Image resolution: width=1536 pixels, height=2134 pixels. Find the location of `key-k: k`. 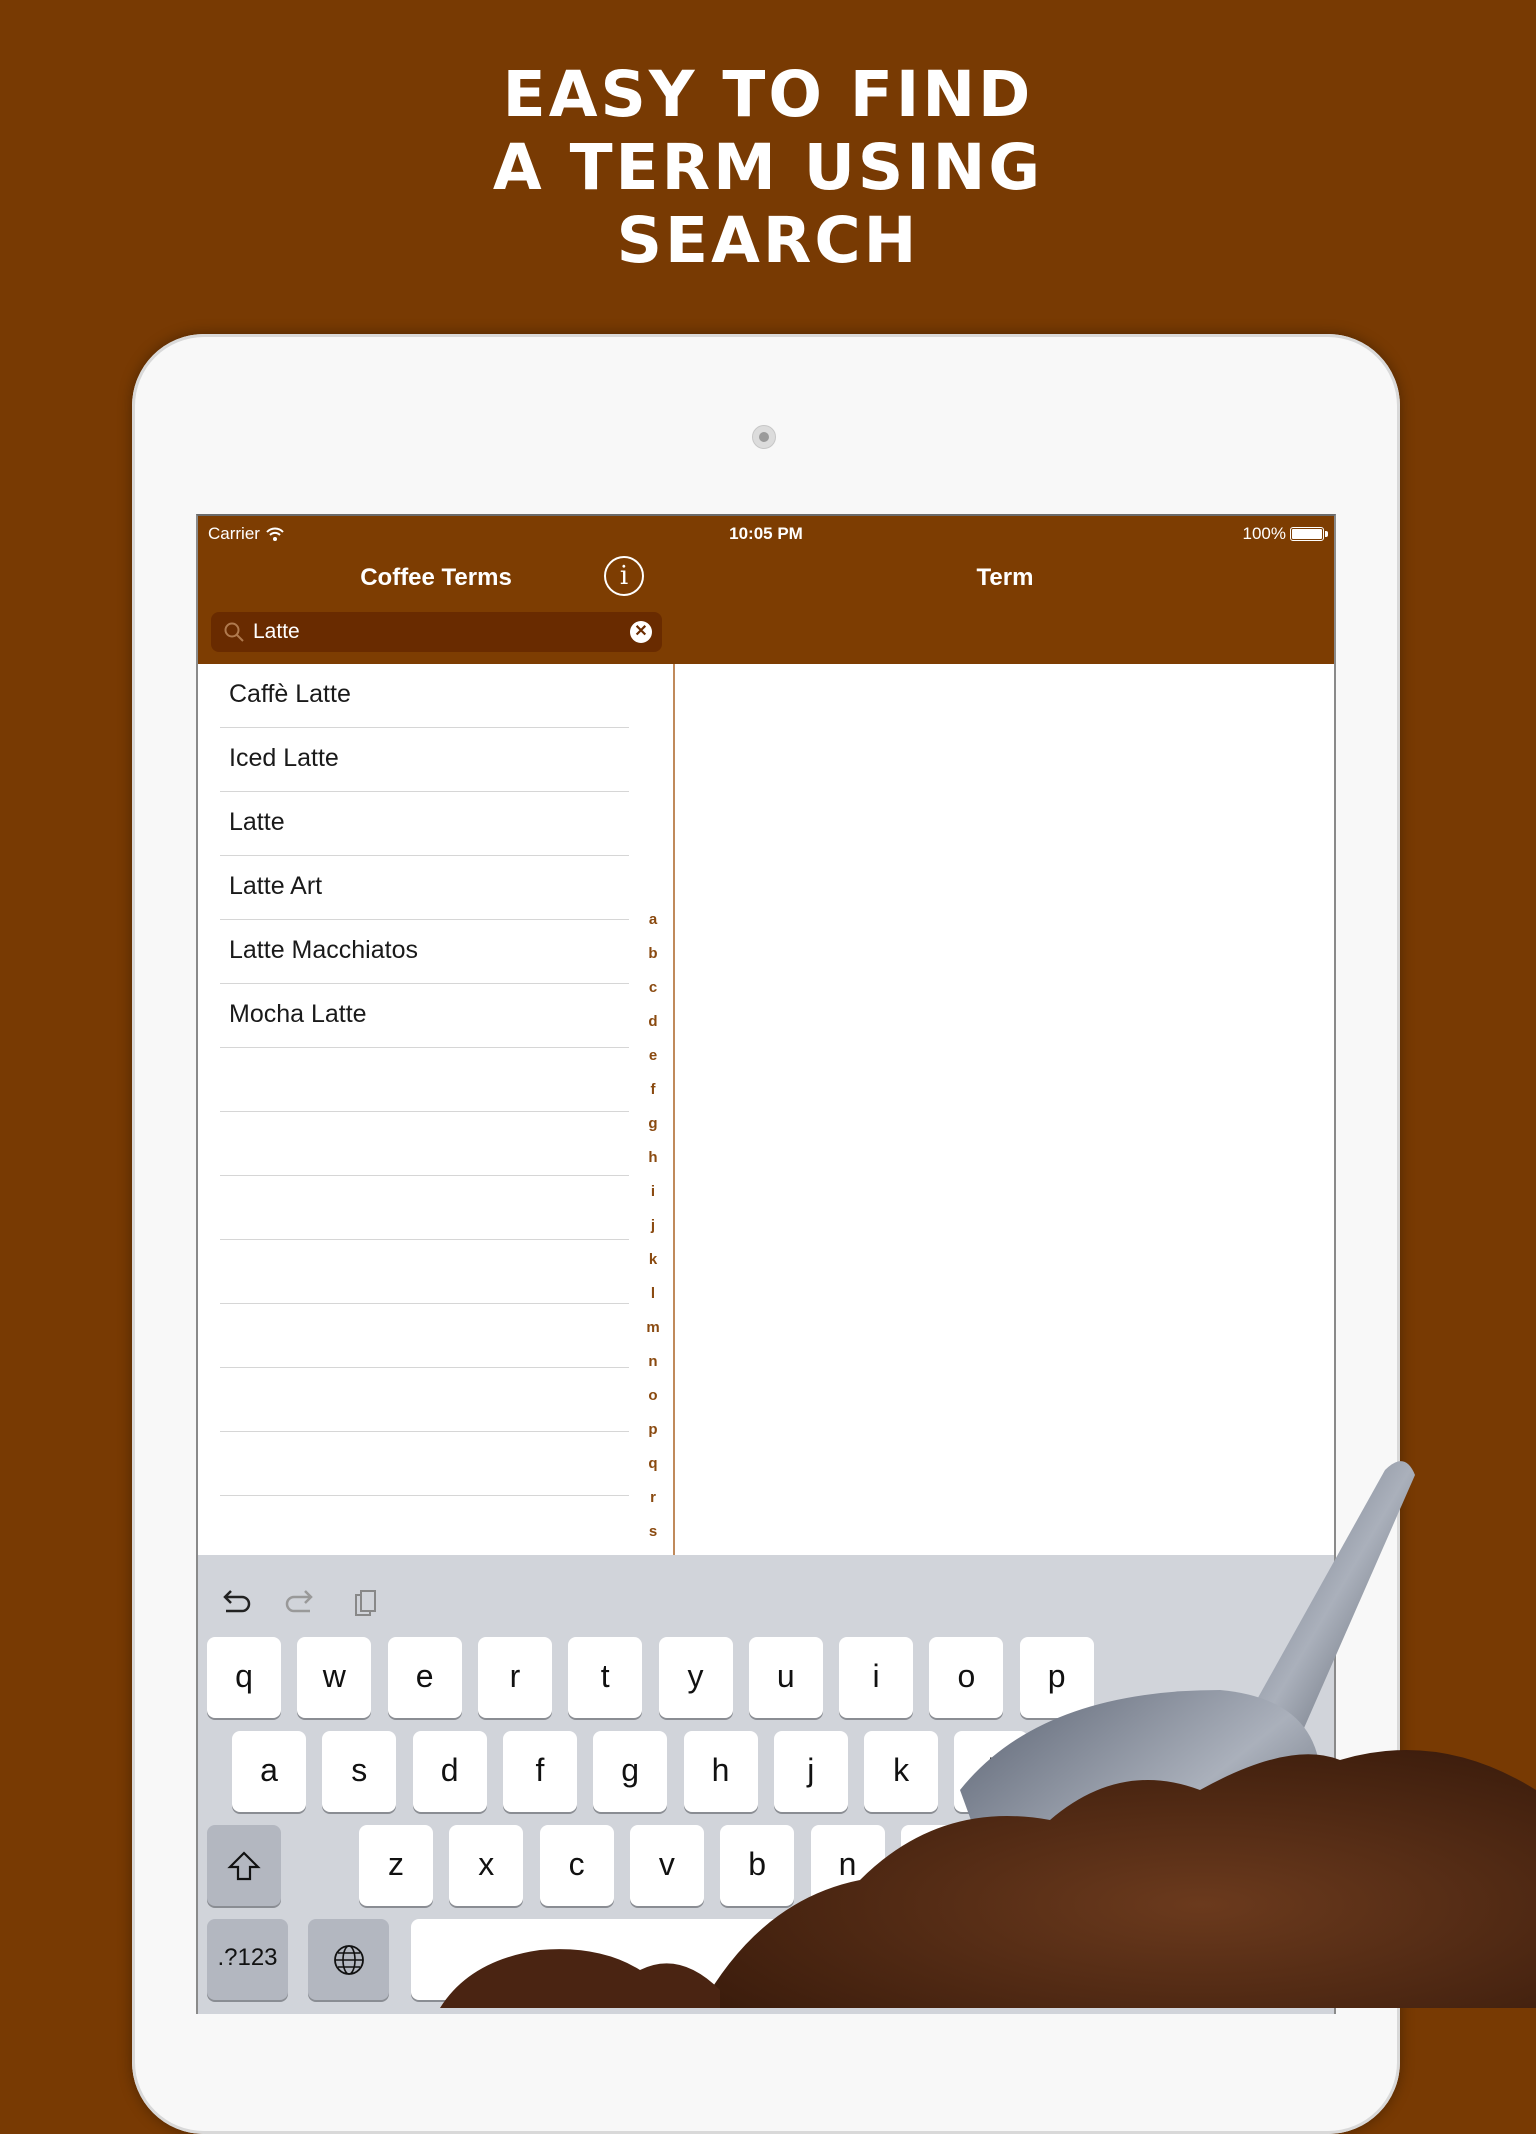

key-k: k is located at coordinates (901, 1771).